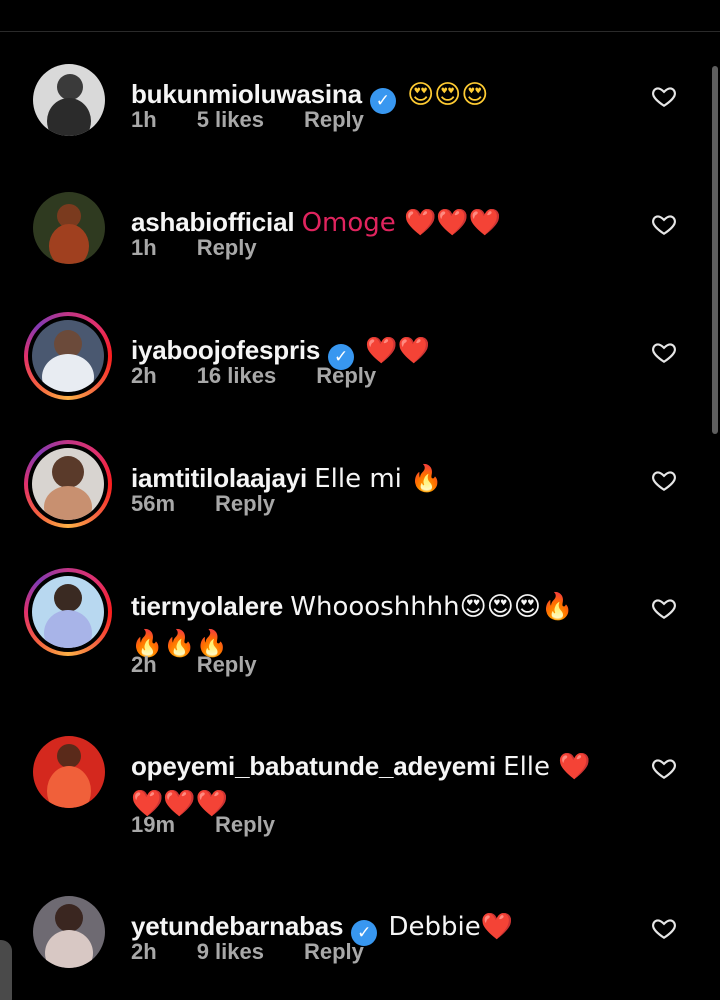  Describe the element at coordinates (6, 970) in the screenshot. I see `edge-handle` at that location.